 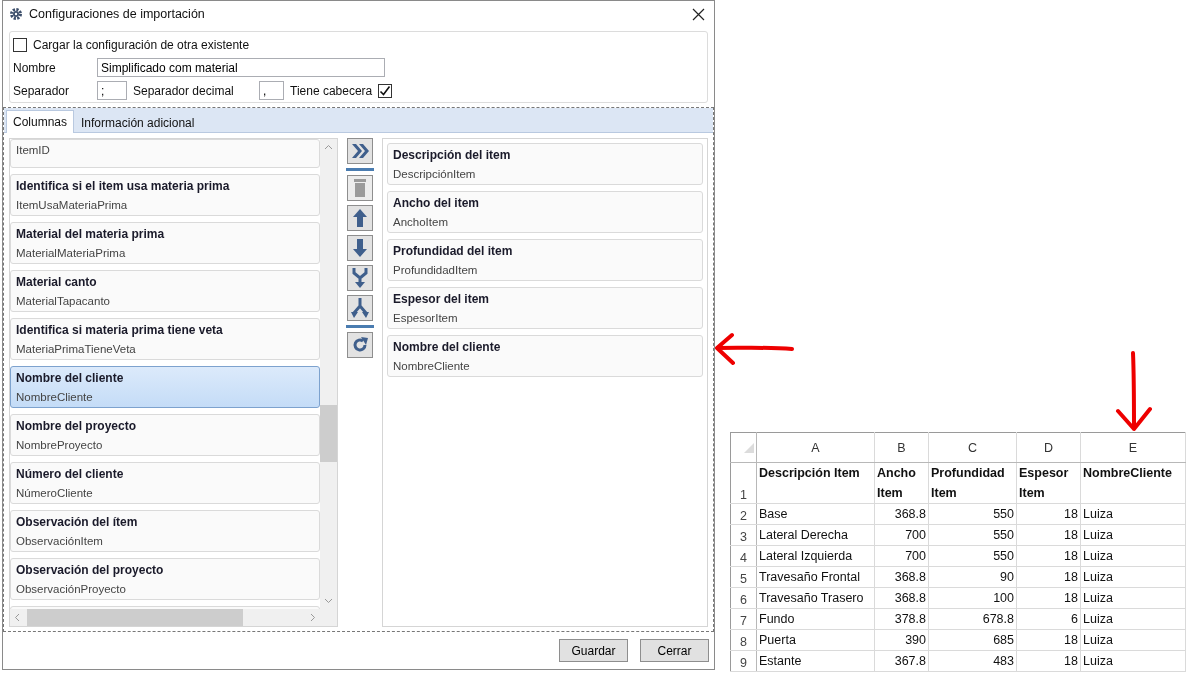 I want to click on row-number: 1, so click(x=743, y=483).